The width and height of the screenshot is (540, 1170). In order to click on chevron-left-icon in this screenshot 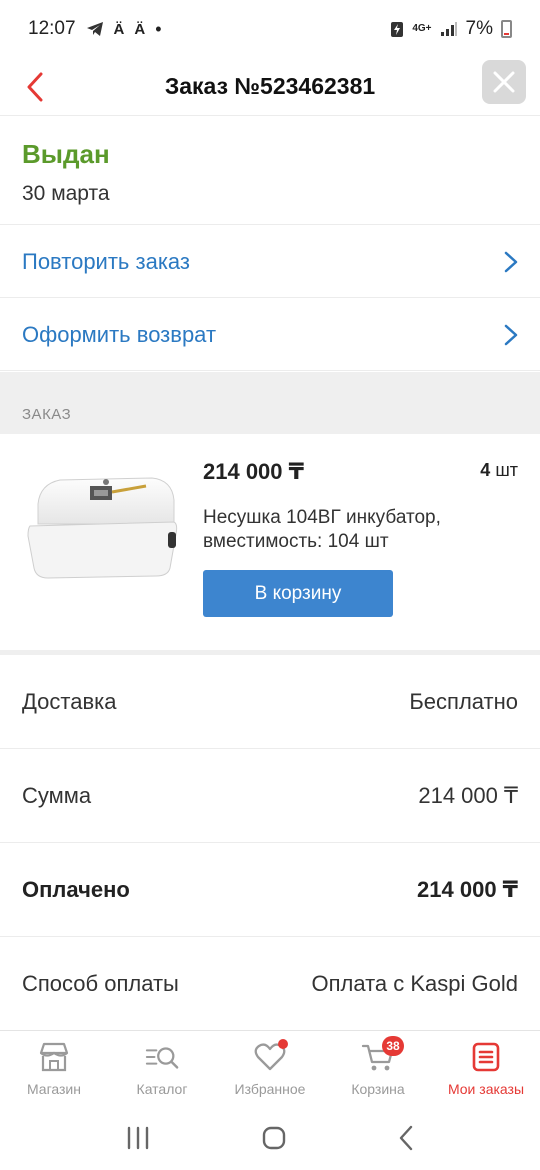, I will do `click(35, 87)`.